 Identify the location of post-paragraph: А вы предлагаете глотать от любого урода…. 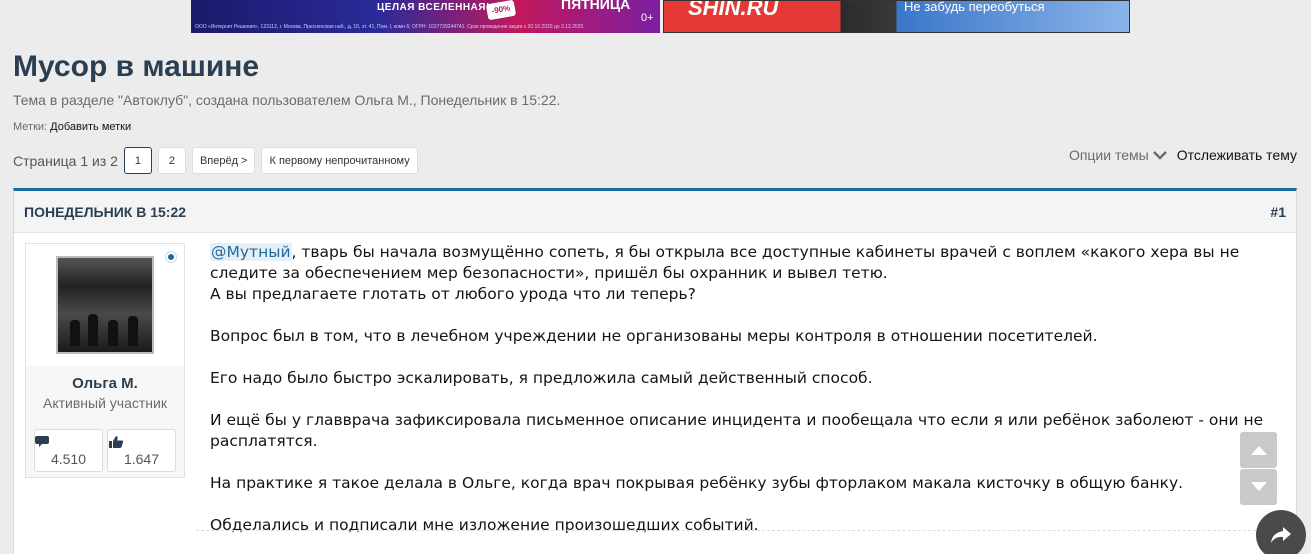
(453, 294).